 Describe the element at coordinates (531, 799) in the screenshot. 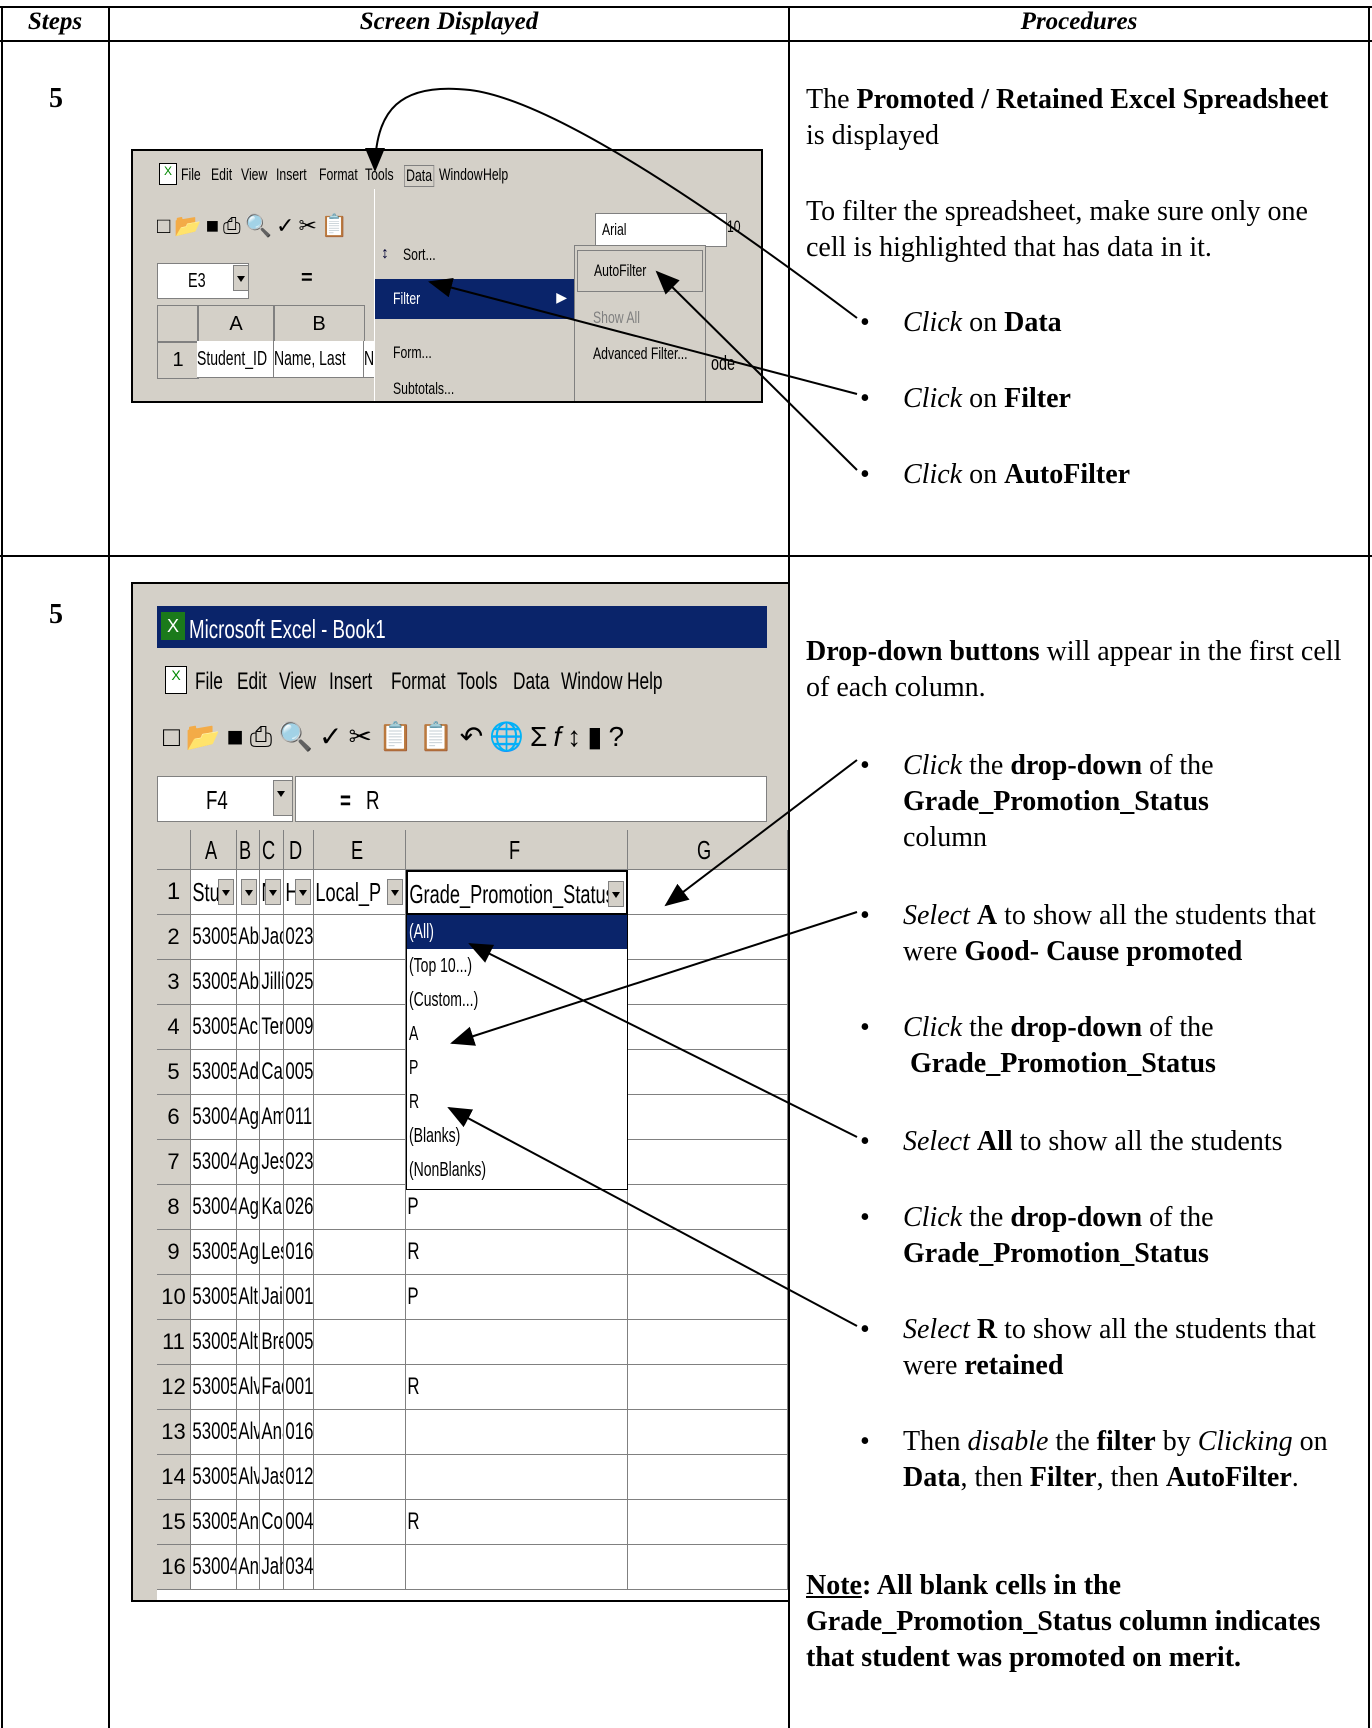

I see `formula-bar: = R` at that location.